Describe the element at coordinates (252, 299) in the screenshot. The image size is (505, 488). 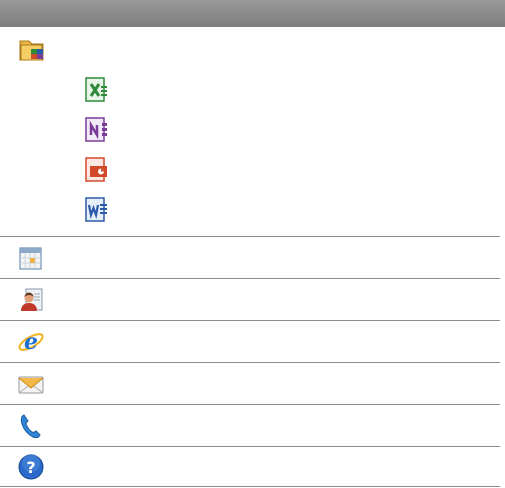
I see `list-item-contacts` at that location.